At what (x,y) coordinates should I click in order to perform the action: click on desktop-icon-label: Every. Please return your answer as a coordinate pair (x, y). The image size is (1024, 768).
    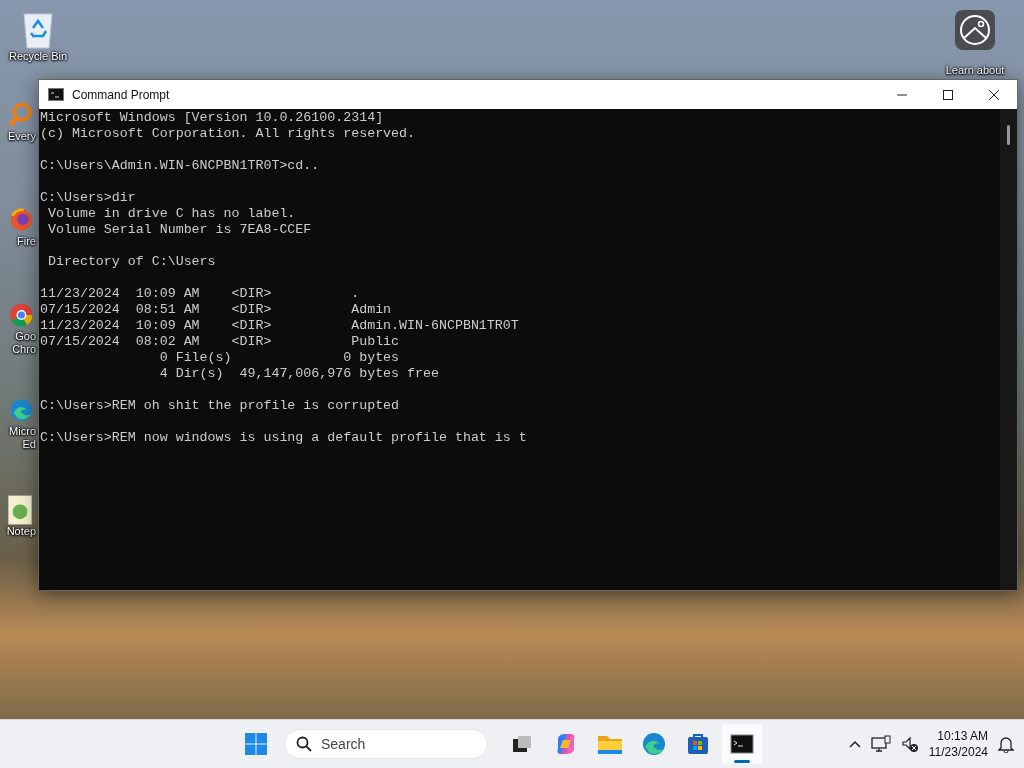
    Looking at the image, I should click on (21, 136).